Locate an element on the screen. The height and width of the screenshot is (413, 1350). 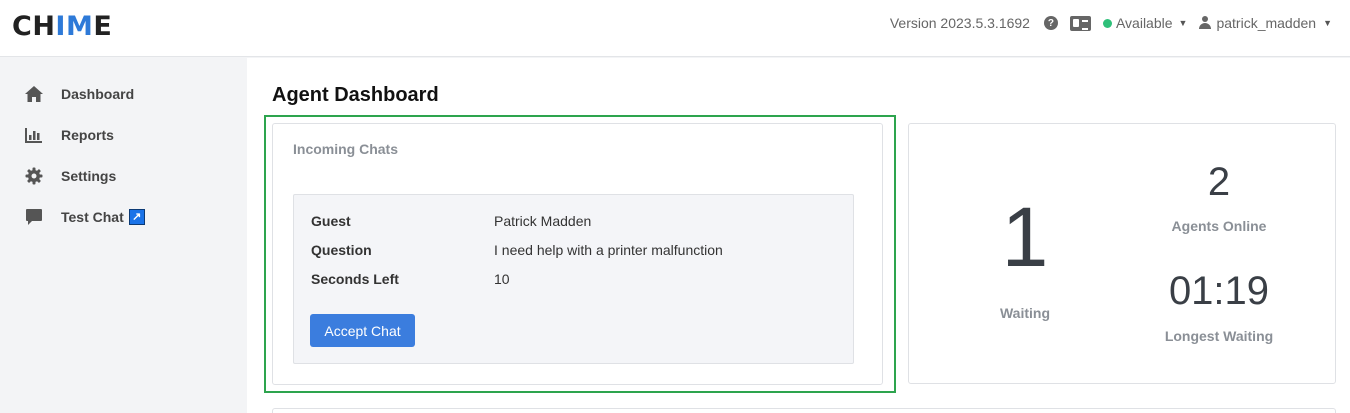
accept-chat-button: Accept Chat is located at coordinates (362, 330).